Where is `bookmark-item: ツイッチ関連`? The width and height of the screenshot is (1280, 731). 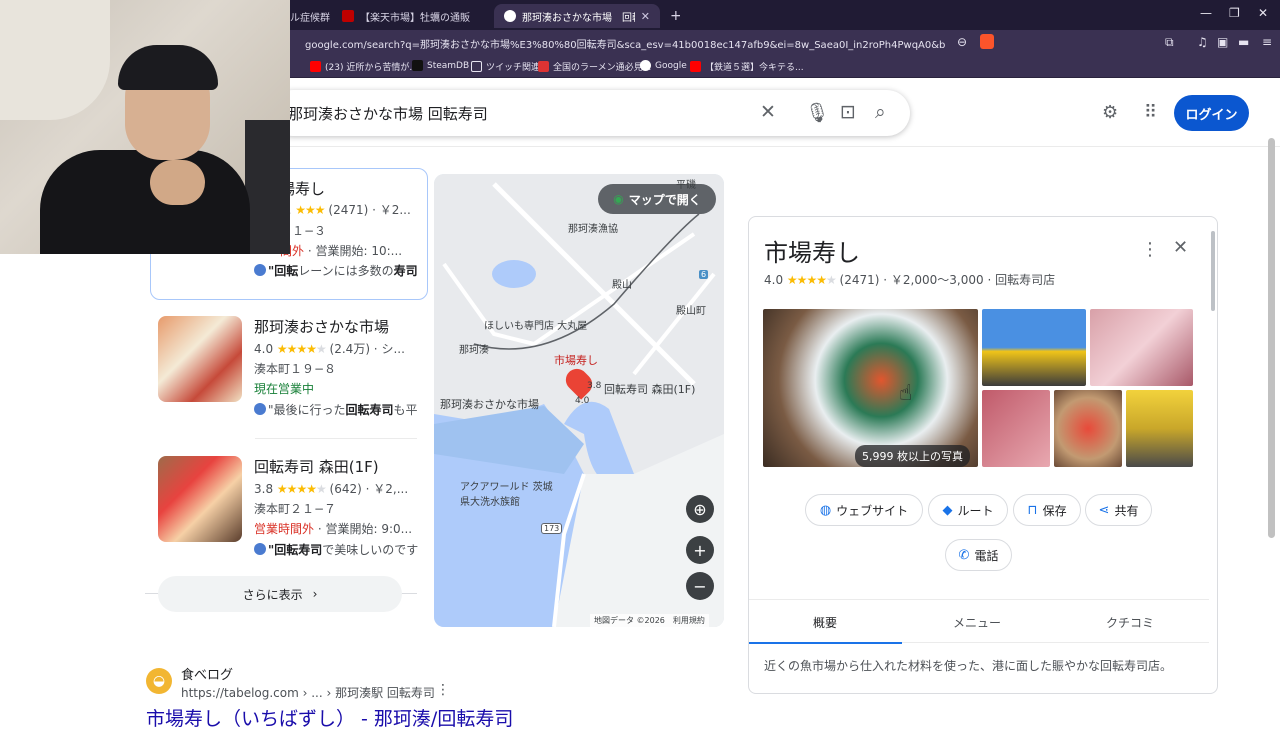
bookmark-item: ツイッチ関連 is located at coordinates (505, 66).